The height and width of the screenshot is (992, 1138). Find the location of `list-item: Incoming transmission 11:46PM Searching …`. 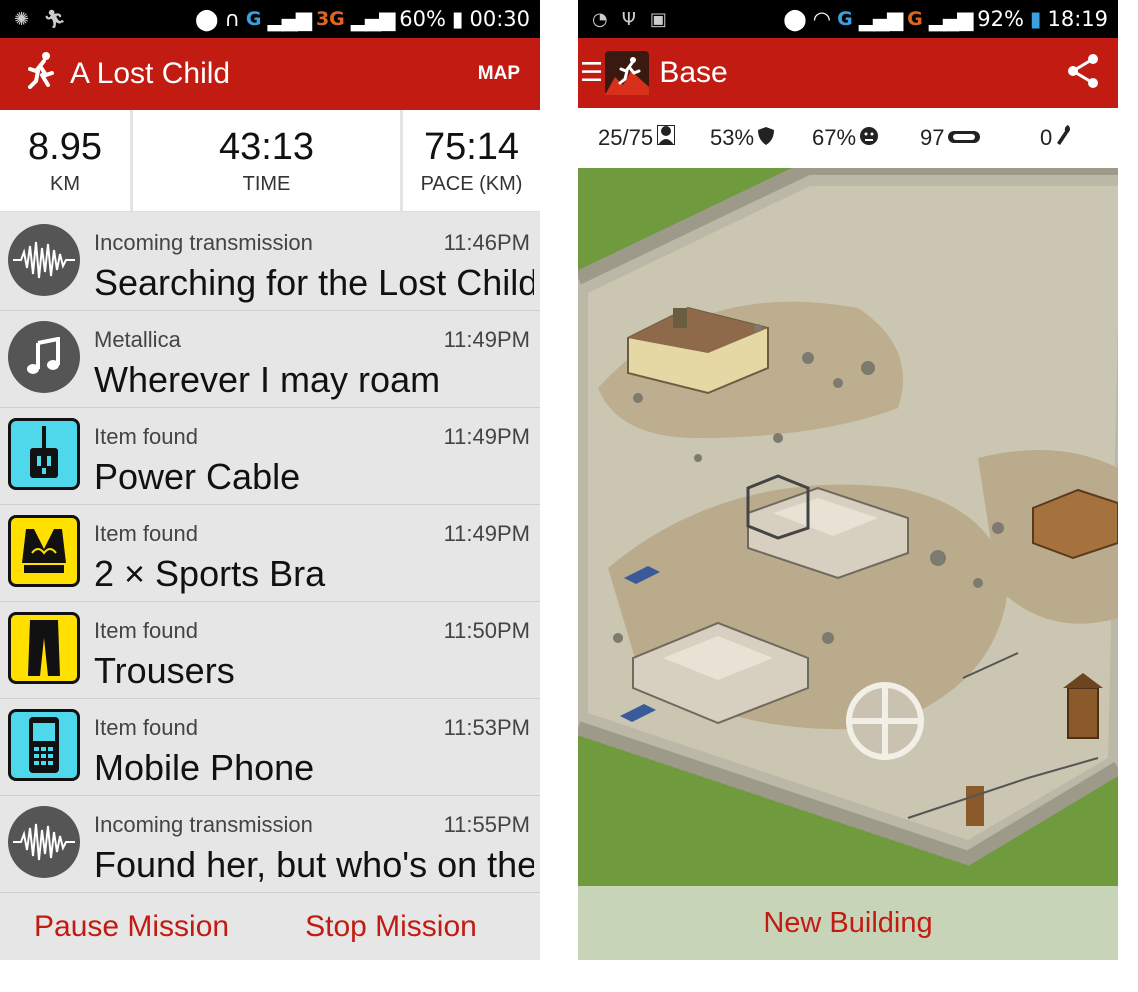

list-item: Incoming transmission 11:46PM Searching … is located at coordinates (270, 262).